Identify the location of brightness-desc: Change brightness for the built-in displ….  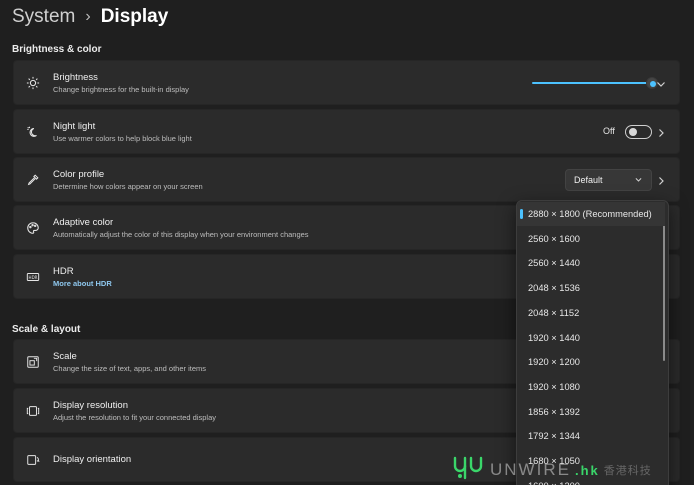
(121, 89).